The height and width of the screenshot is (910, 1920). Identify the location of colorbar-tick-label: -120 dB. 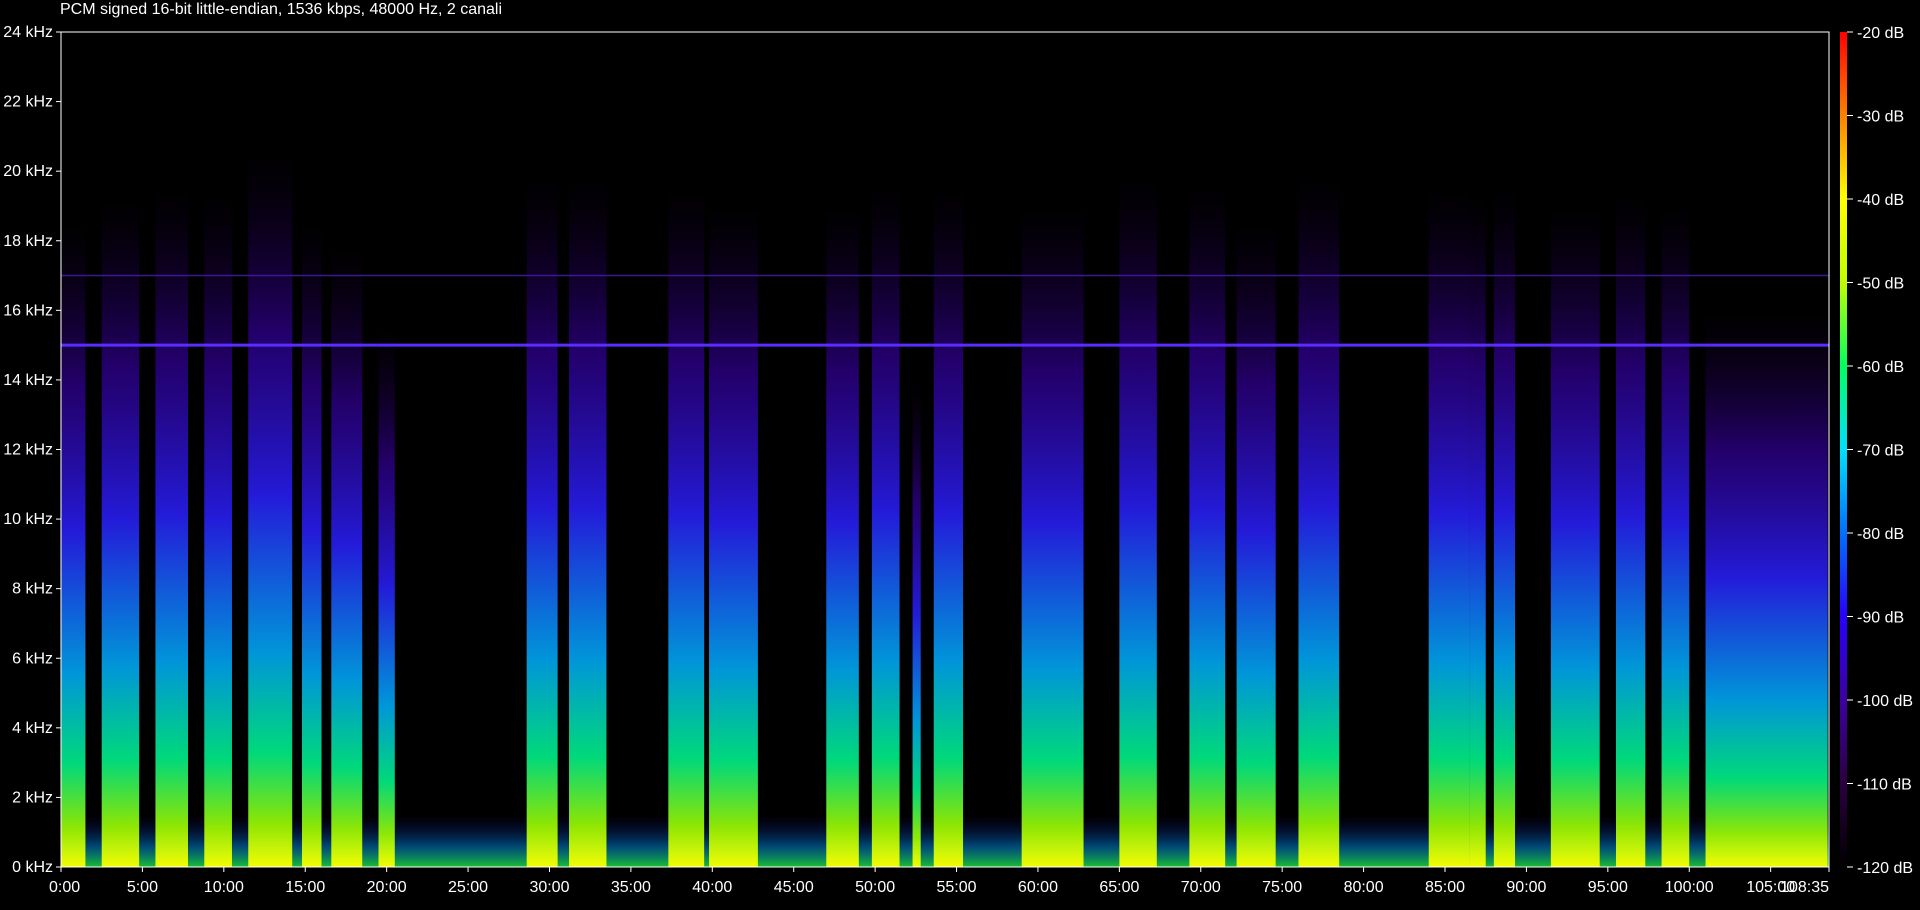
(1885, 868).